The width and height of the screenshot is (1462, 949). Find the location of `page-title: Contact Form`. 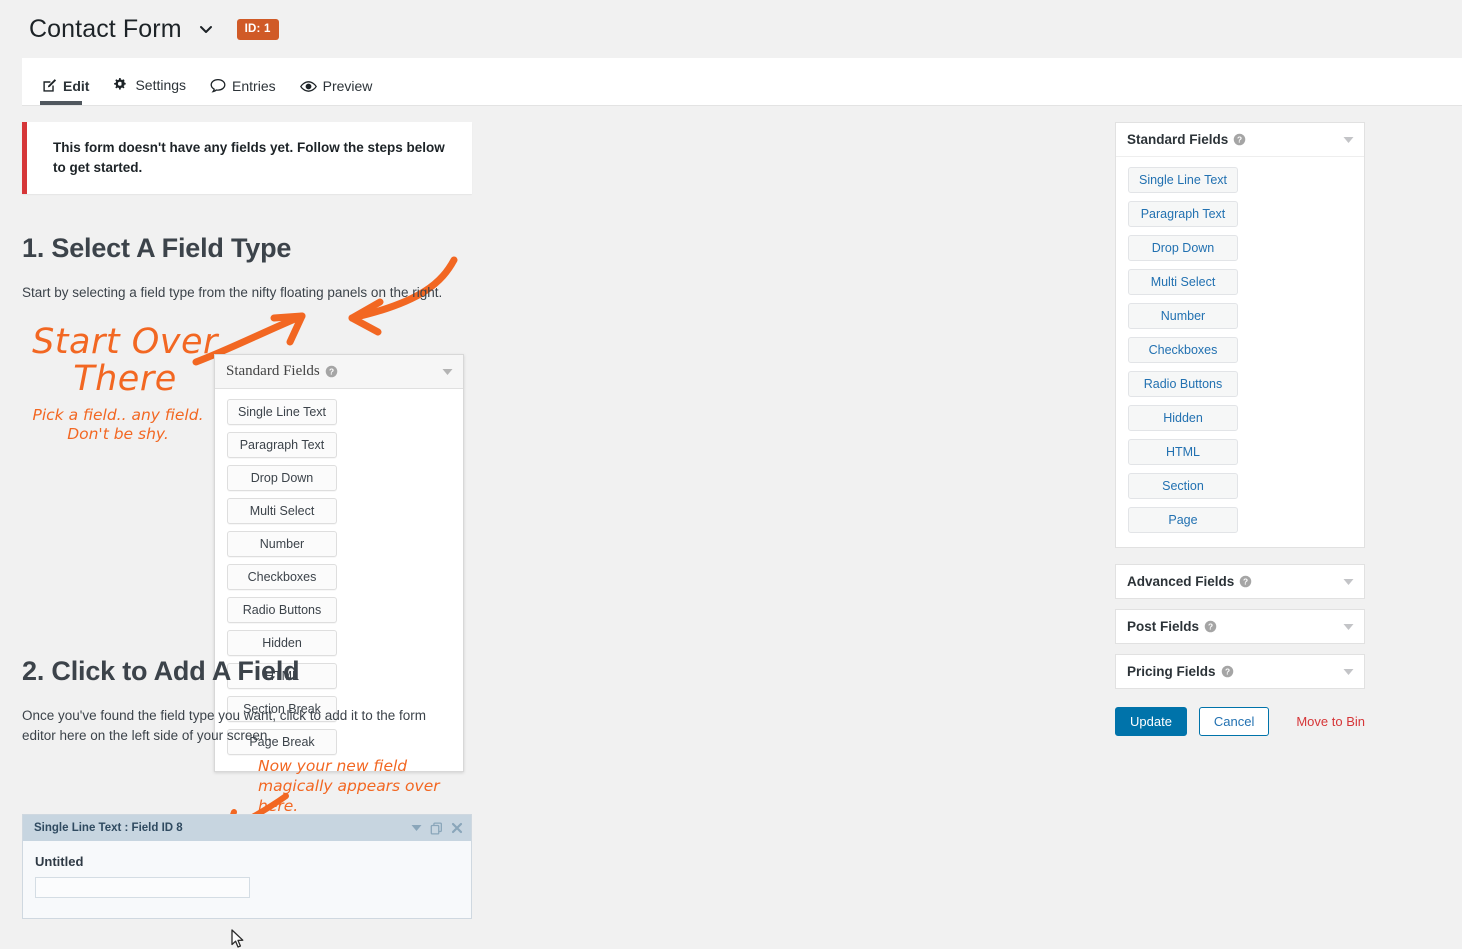

page-title: Contact Form is located at coordinates (105, 28).